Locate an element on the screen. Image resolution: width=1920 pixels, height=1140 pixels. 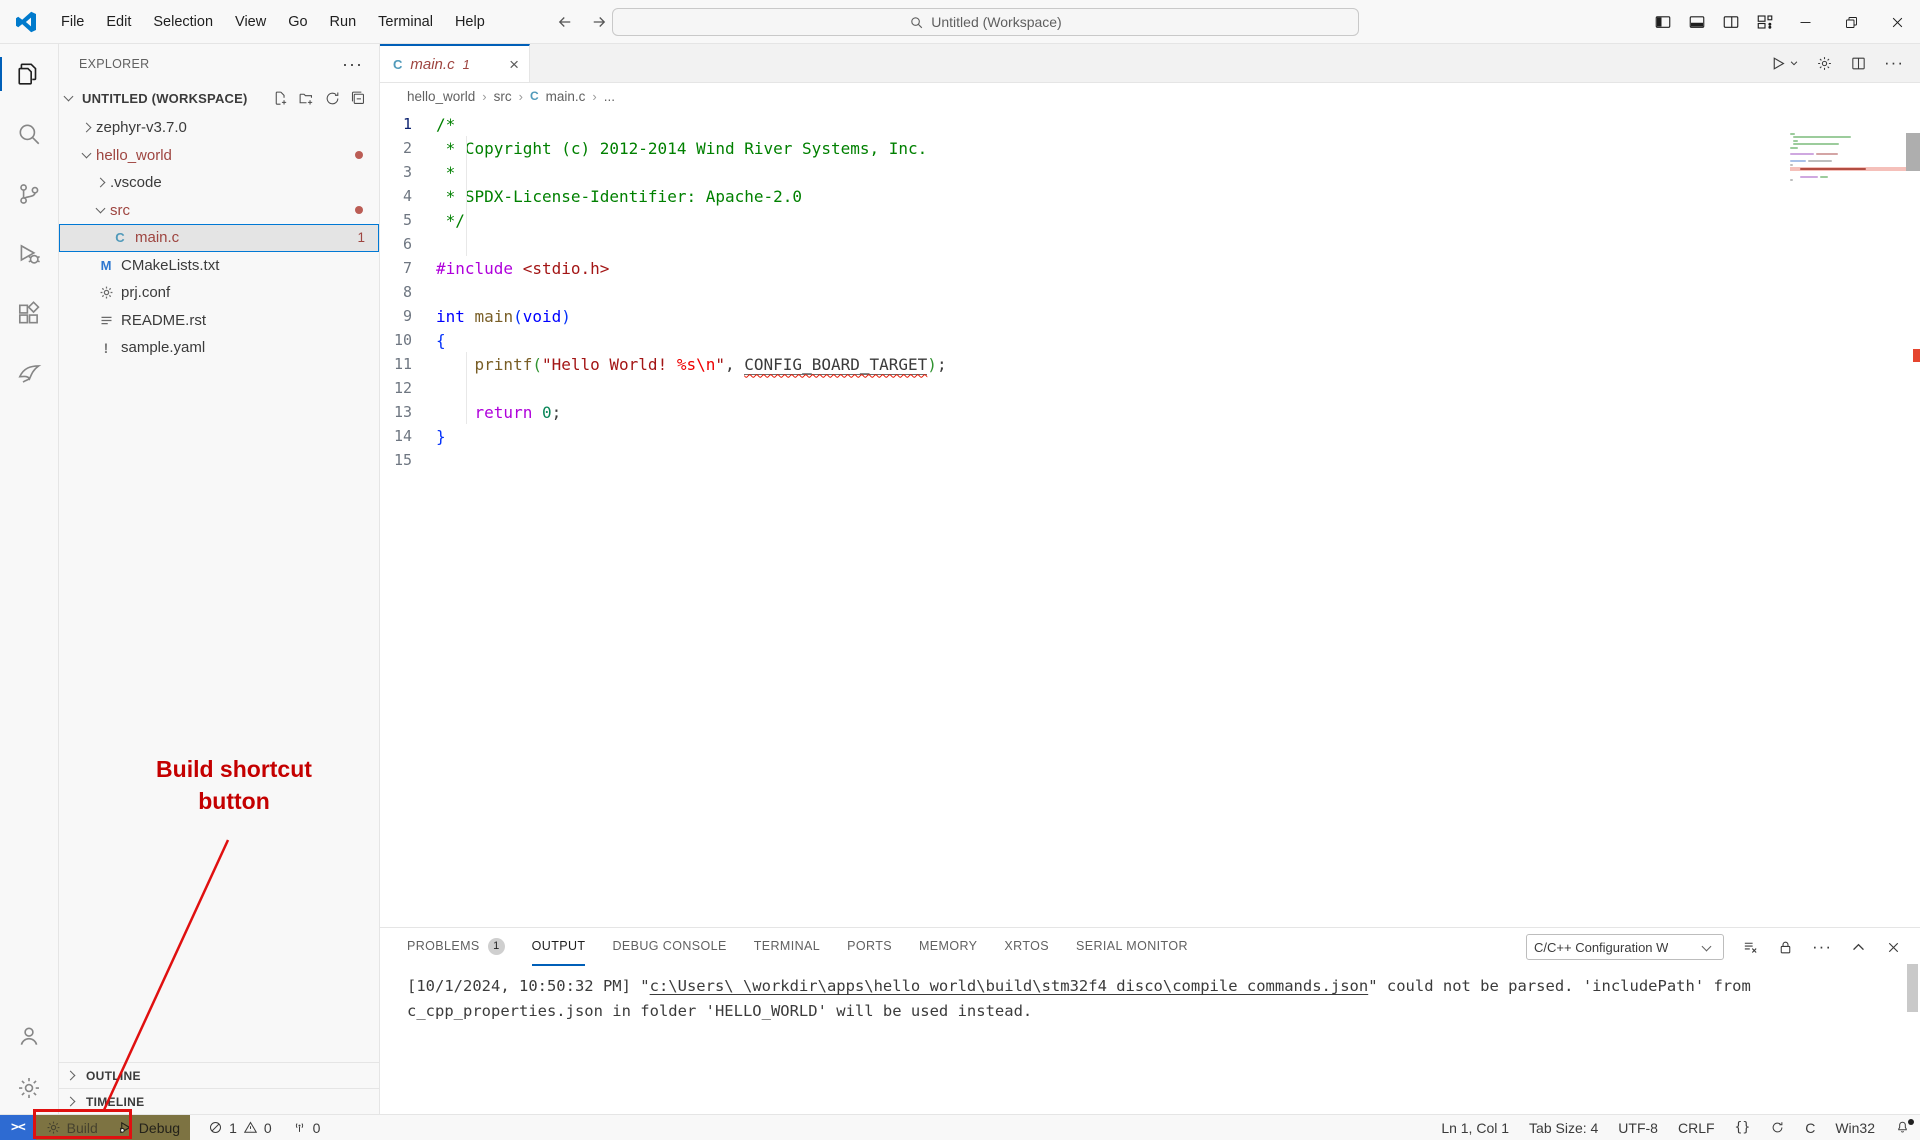
code-line-8: 8 is located at coordinates (1150, 292).